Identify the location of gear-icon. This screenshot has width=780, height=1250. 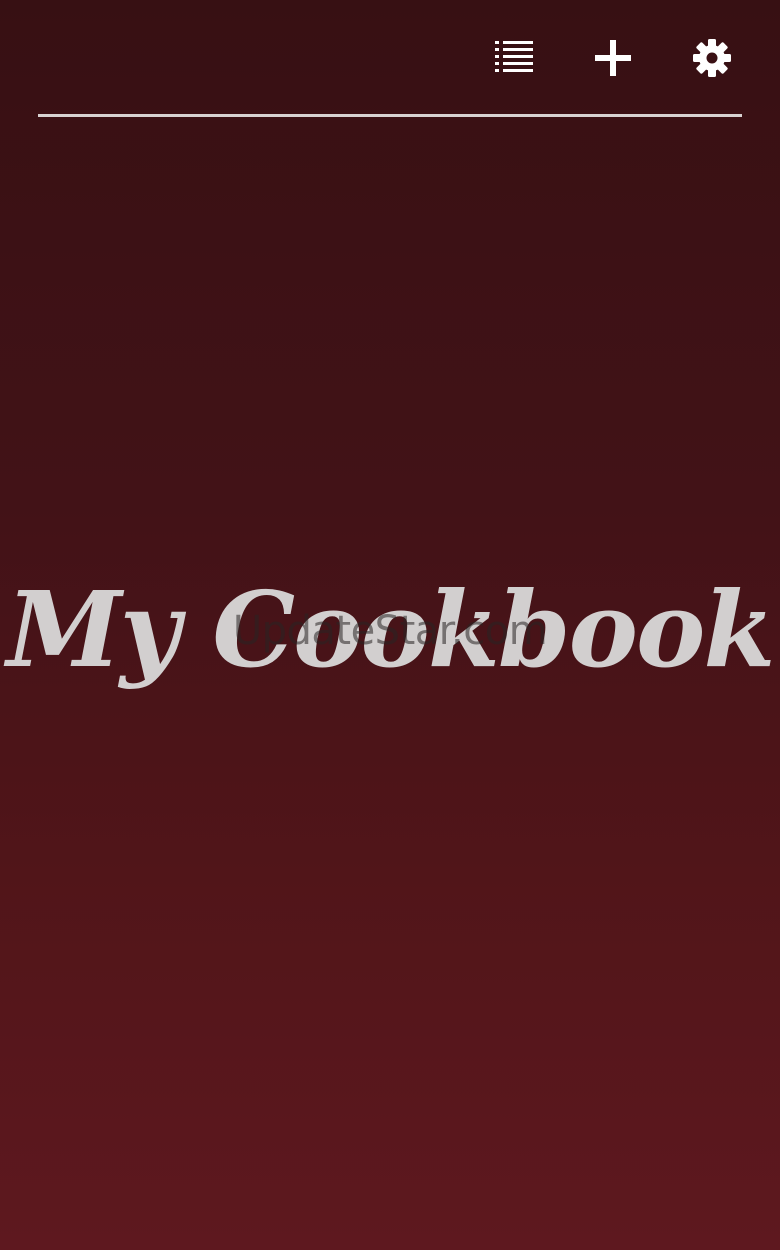
(712, 58).